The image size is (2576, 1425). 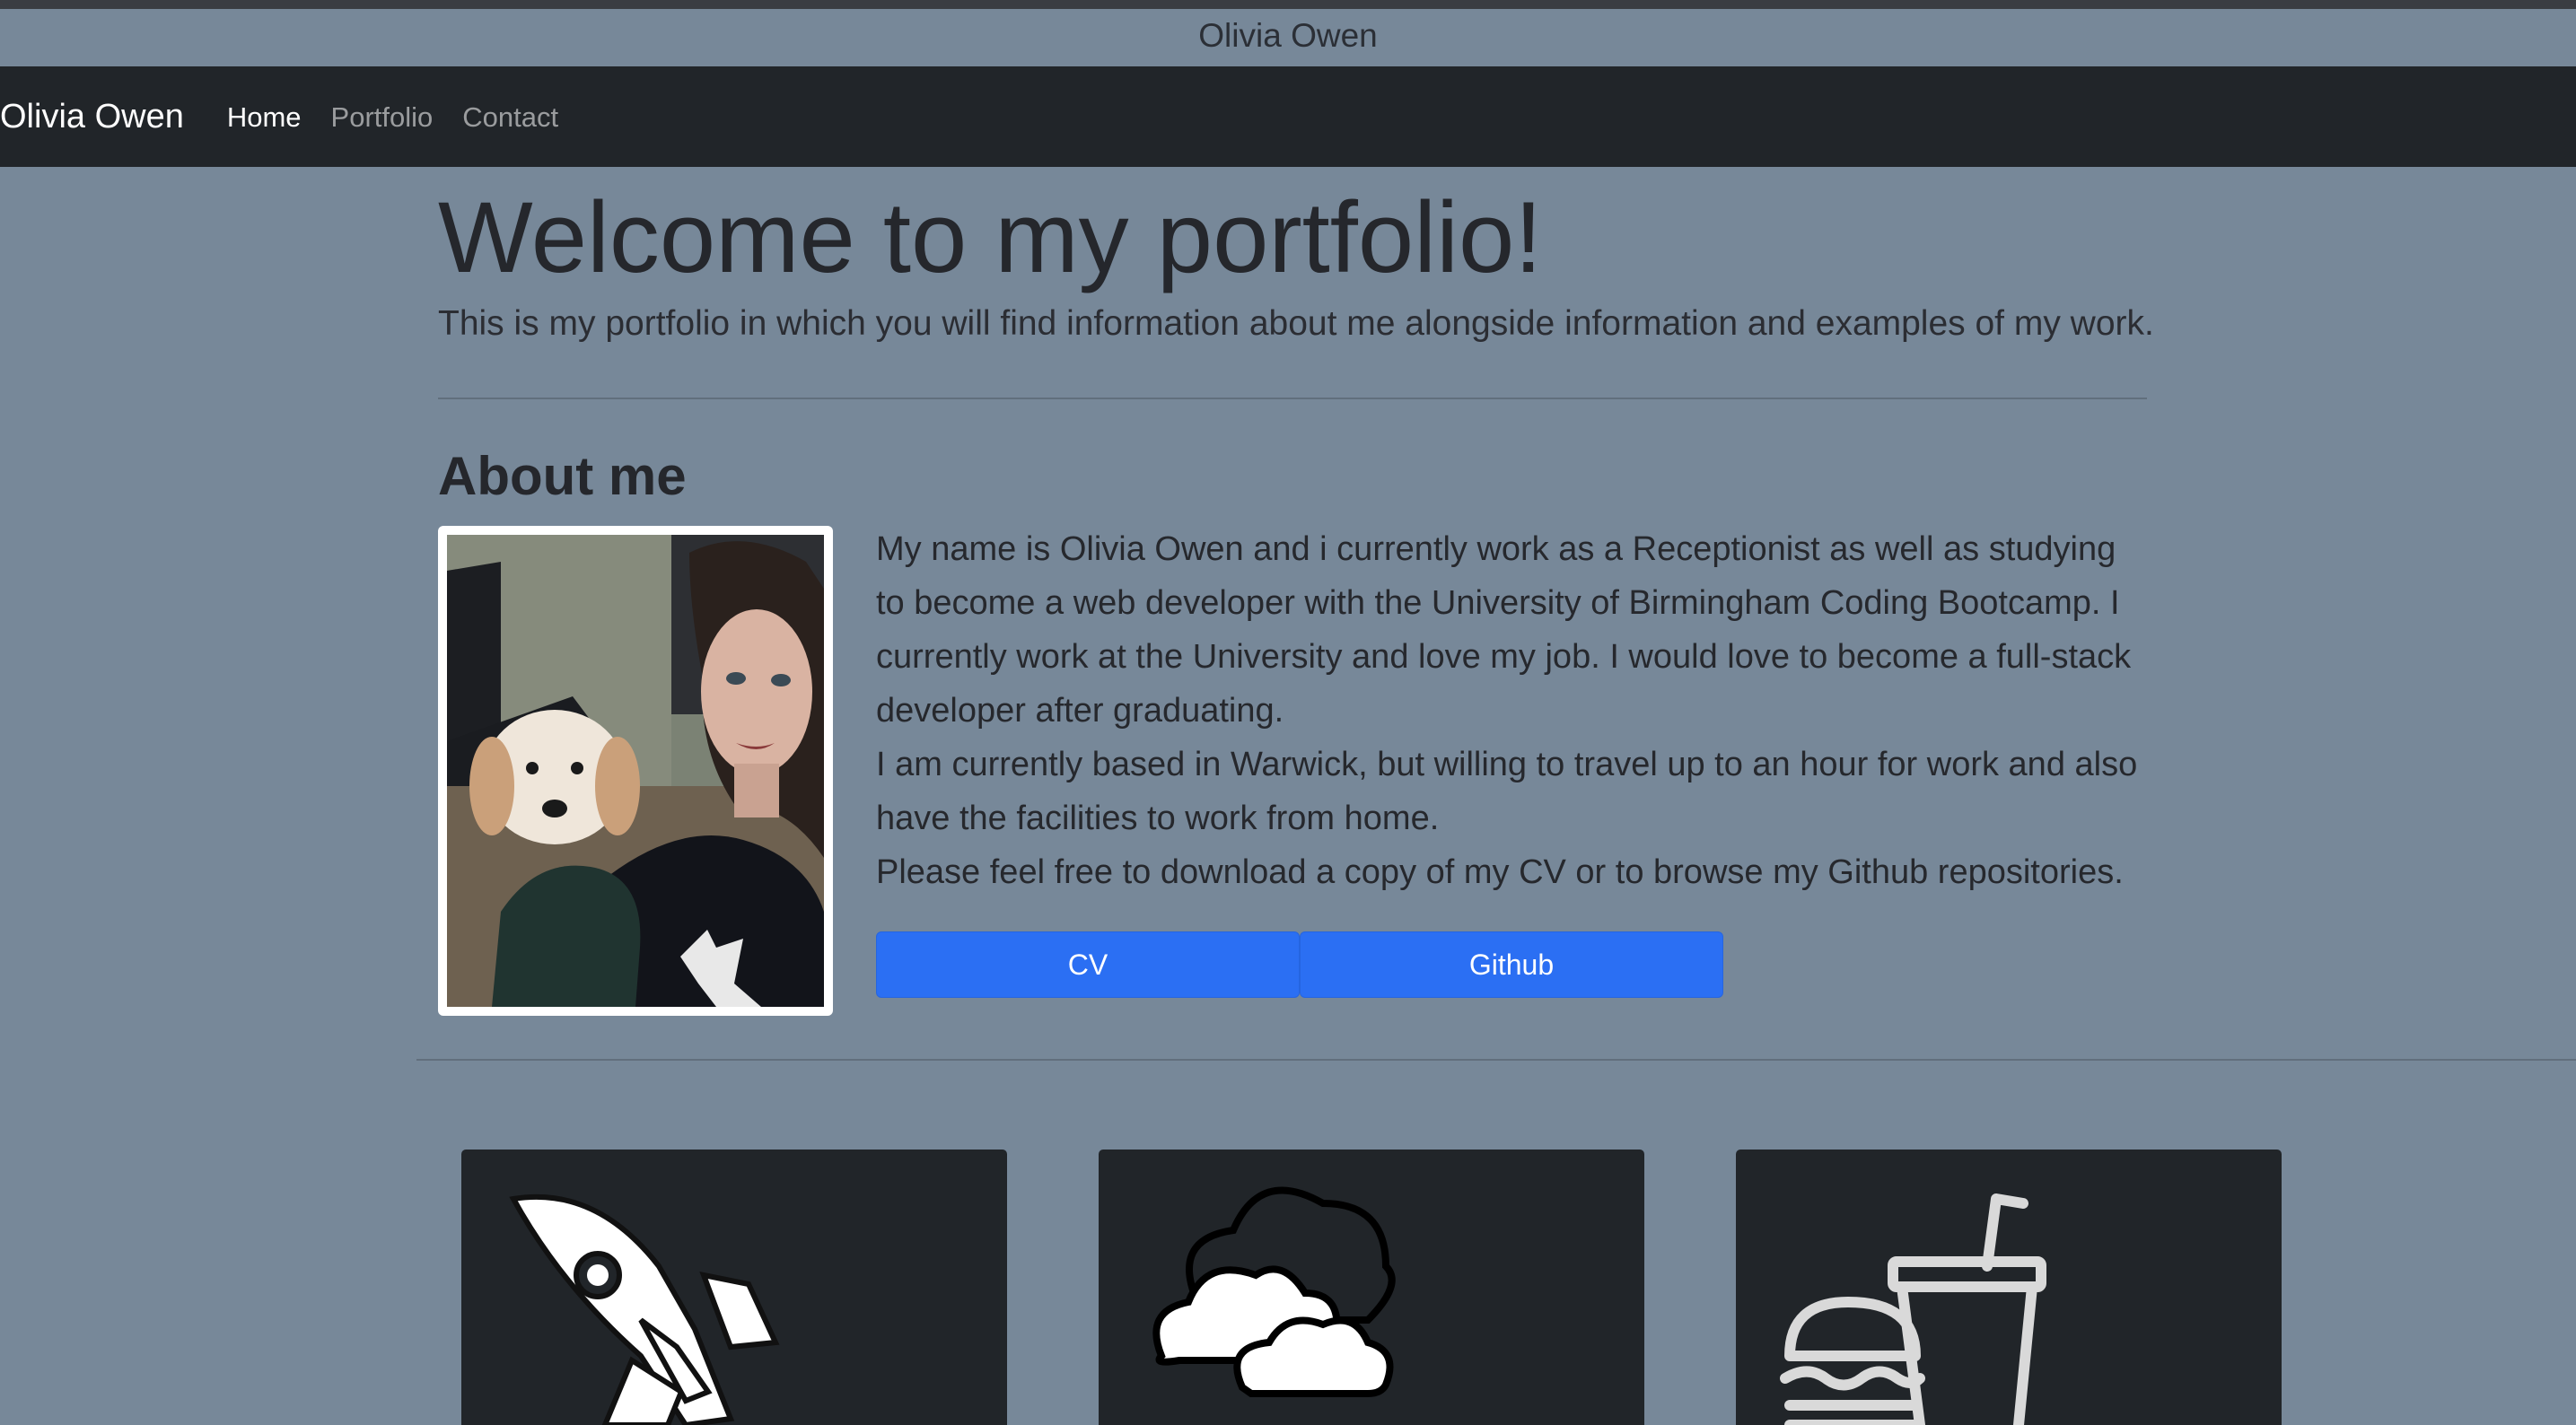 What do you see at coordinates (92, 117) in the screenshot?
I see `navbar-brand: Olivia Owen` at bounding box center [92, 117].